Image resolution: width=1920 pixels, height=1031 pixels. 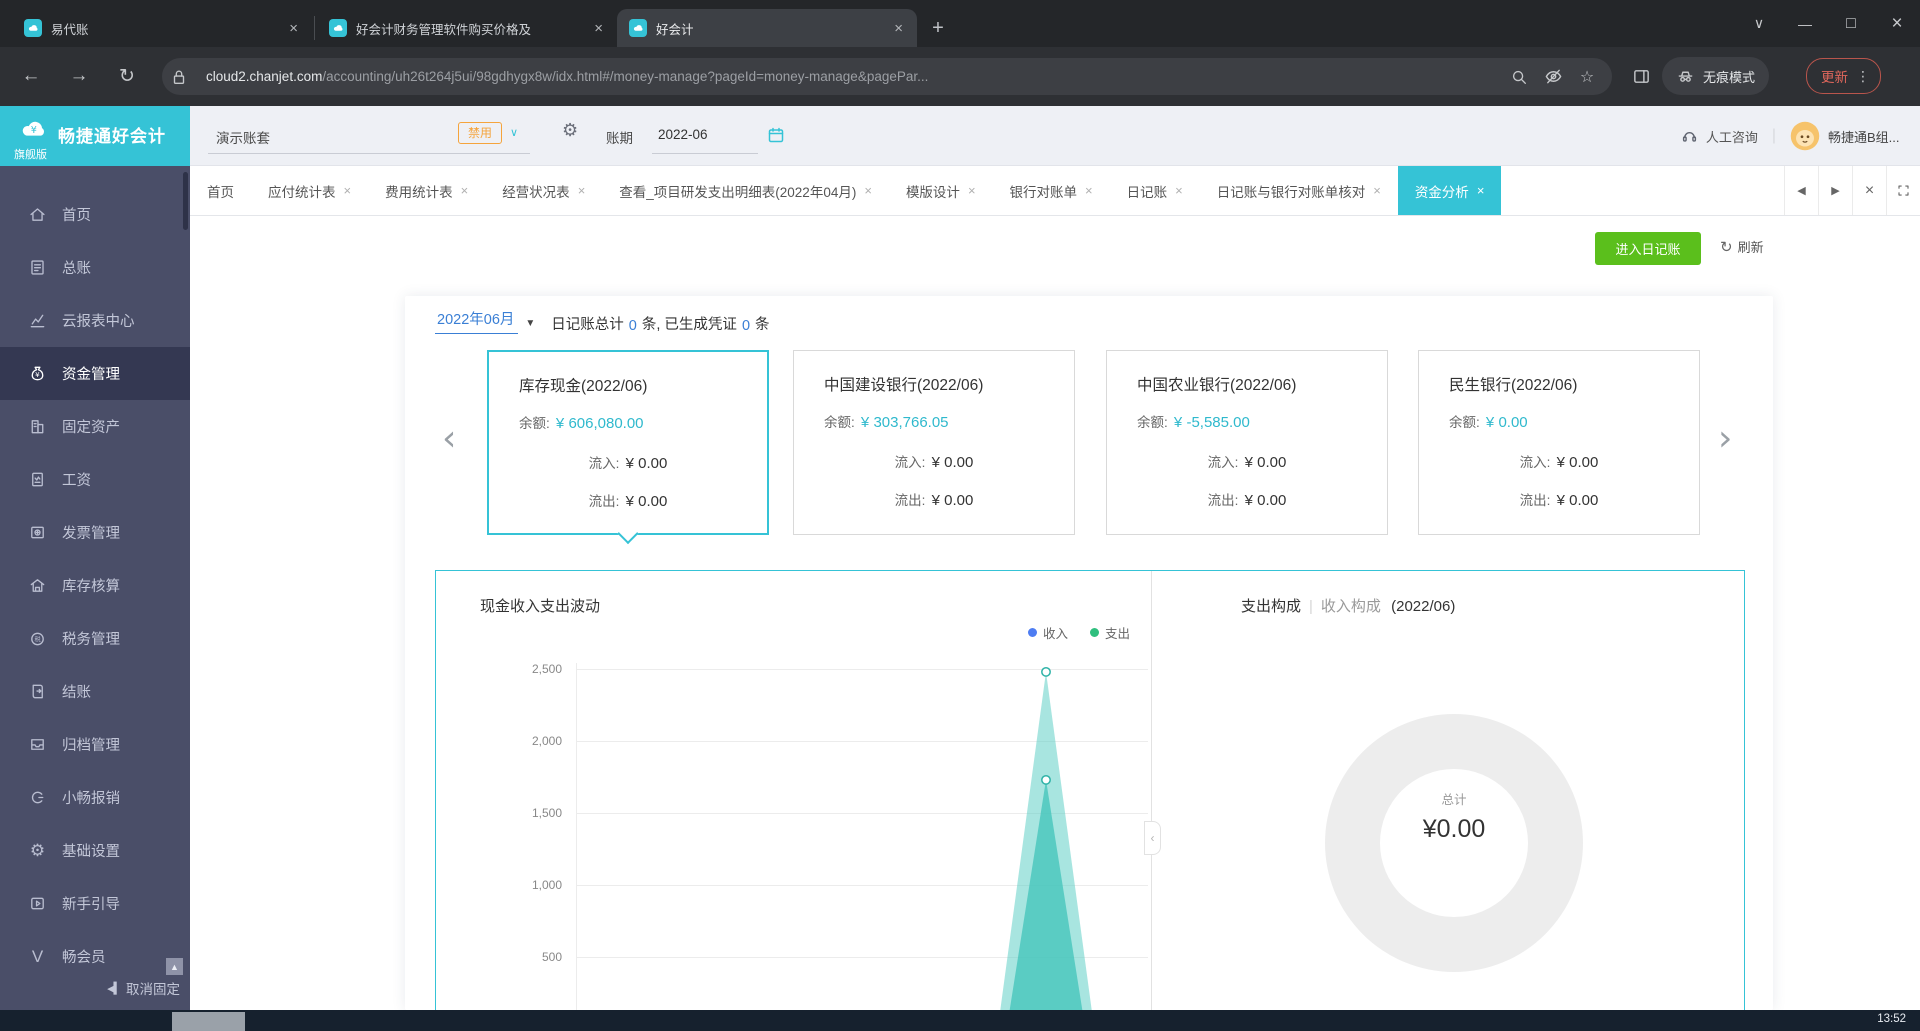 I want to click on bookmark-star-icon: ☆, so click(x=1587, y=77).